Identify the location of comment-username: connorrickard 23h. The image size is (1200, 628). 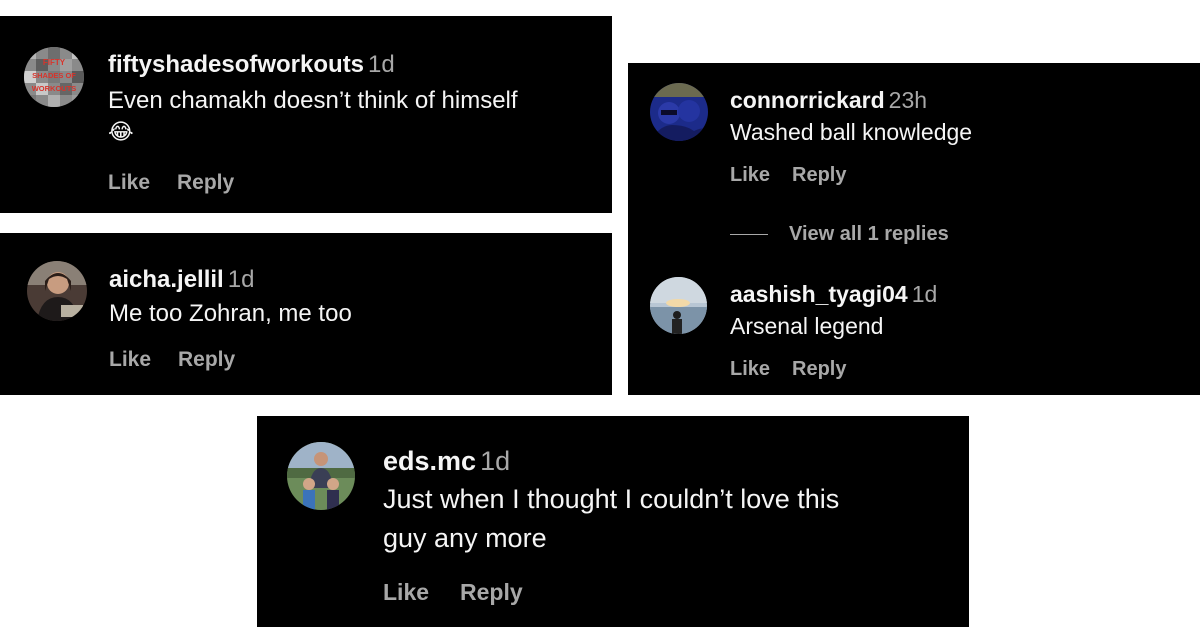
(828, 100).